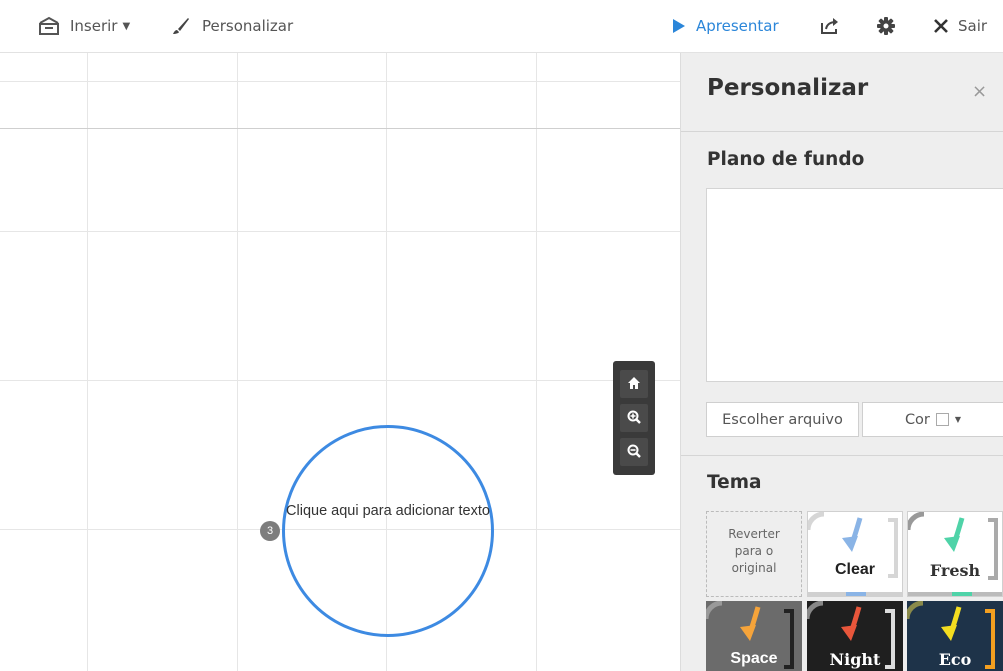 The height and width of the screenshot is (671, 1003). I want to click on theme-clear-art, so click(855, 554).